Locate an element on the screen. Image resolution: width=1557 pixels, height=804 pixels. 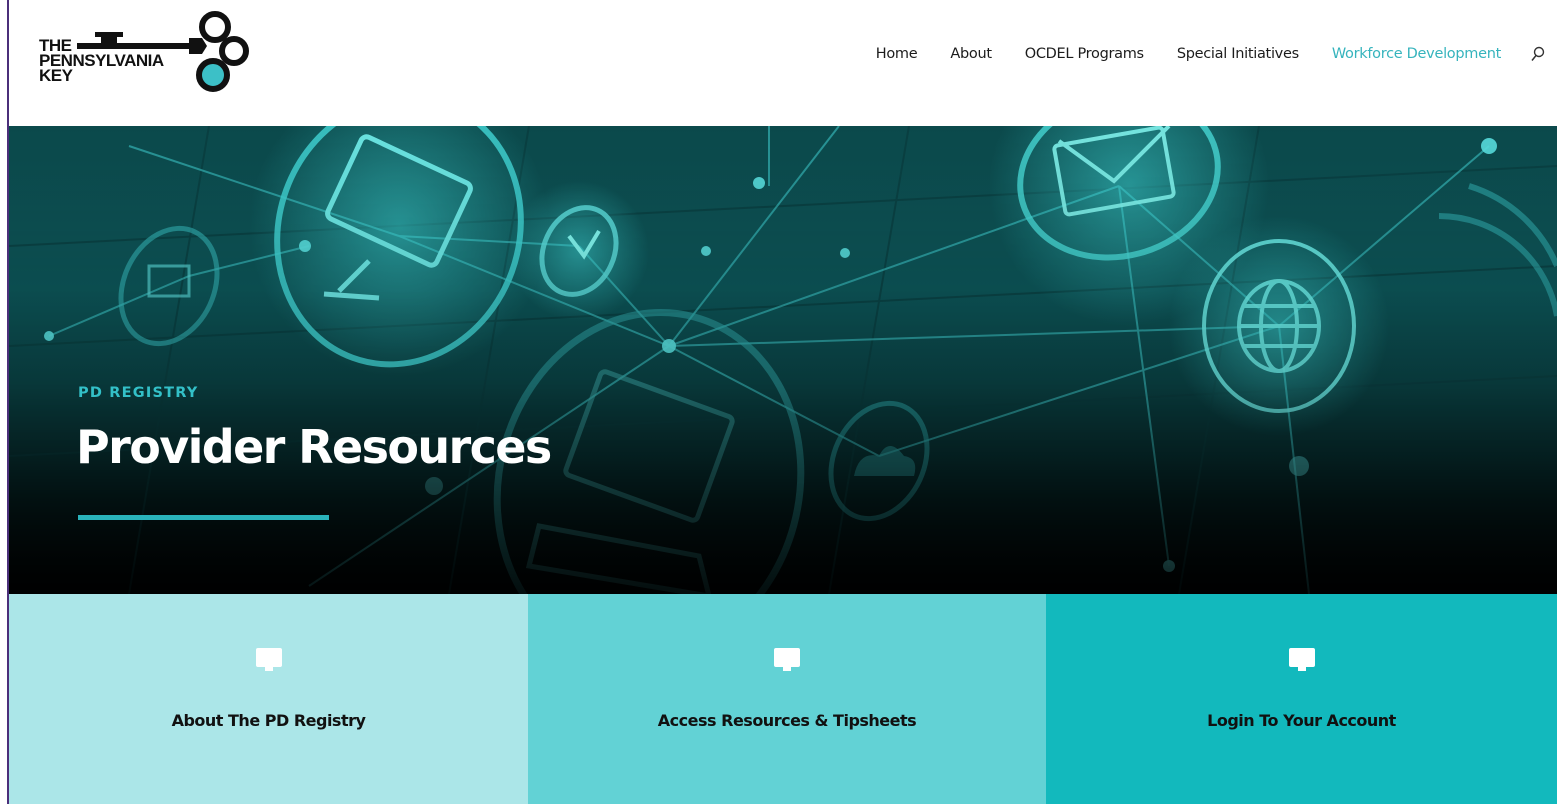
nav-item-home: Home is located at coordinates (897, 54).